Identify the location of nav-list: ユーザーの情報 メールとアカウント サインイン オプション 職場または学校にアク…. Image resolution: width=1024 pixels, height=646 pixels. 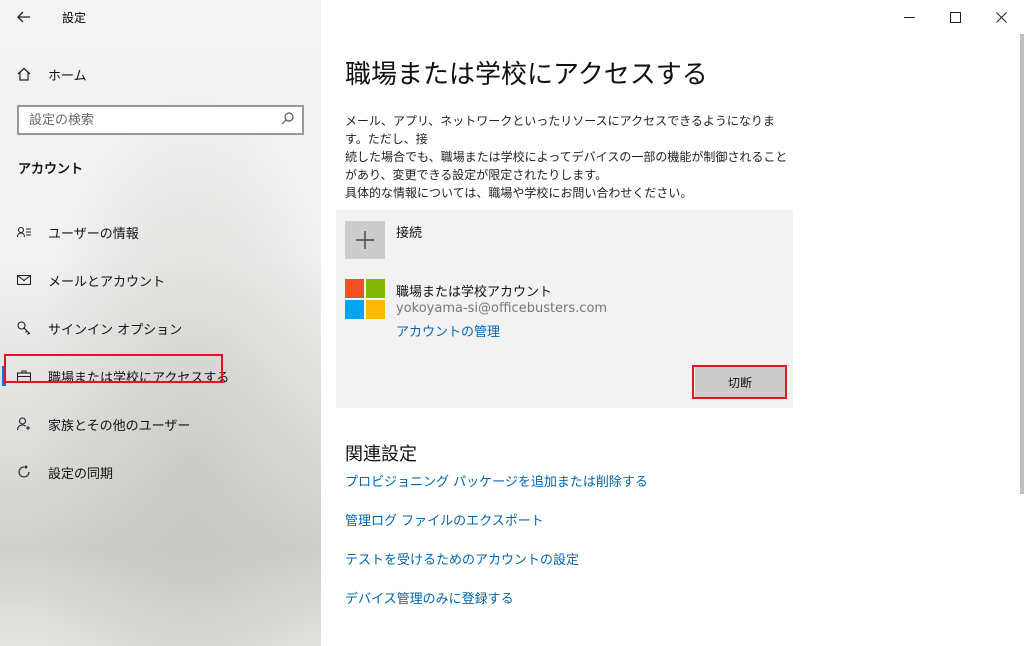
(160, 352).